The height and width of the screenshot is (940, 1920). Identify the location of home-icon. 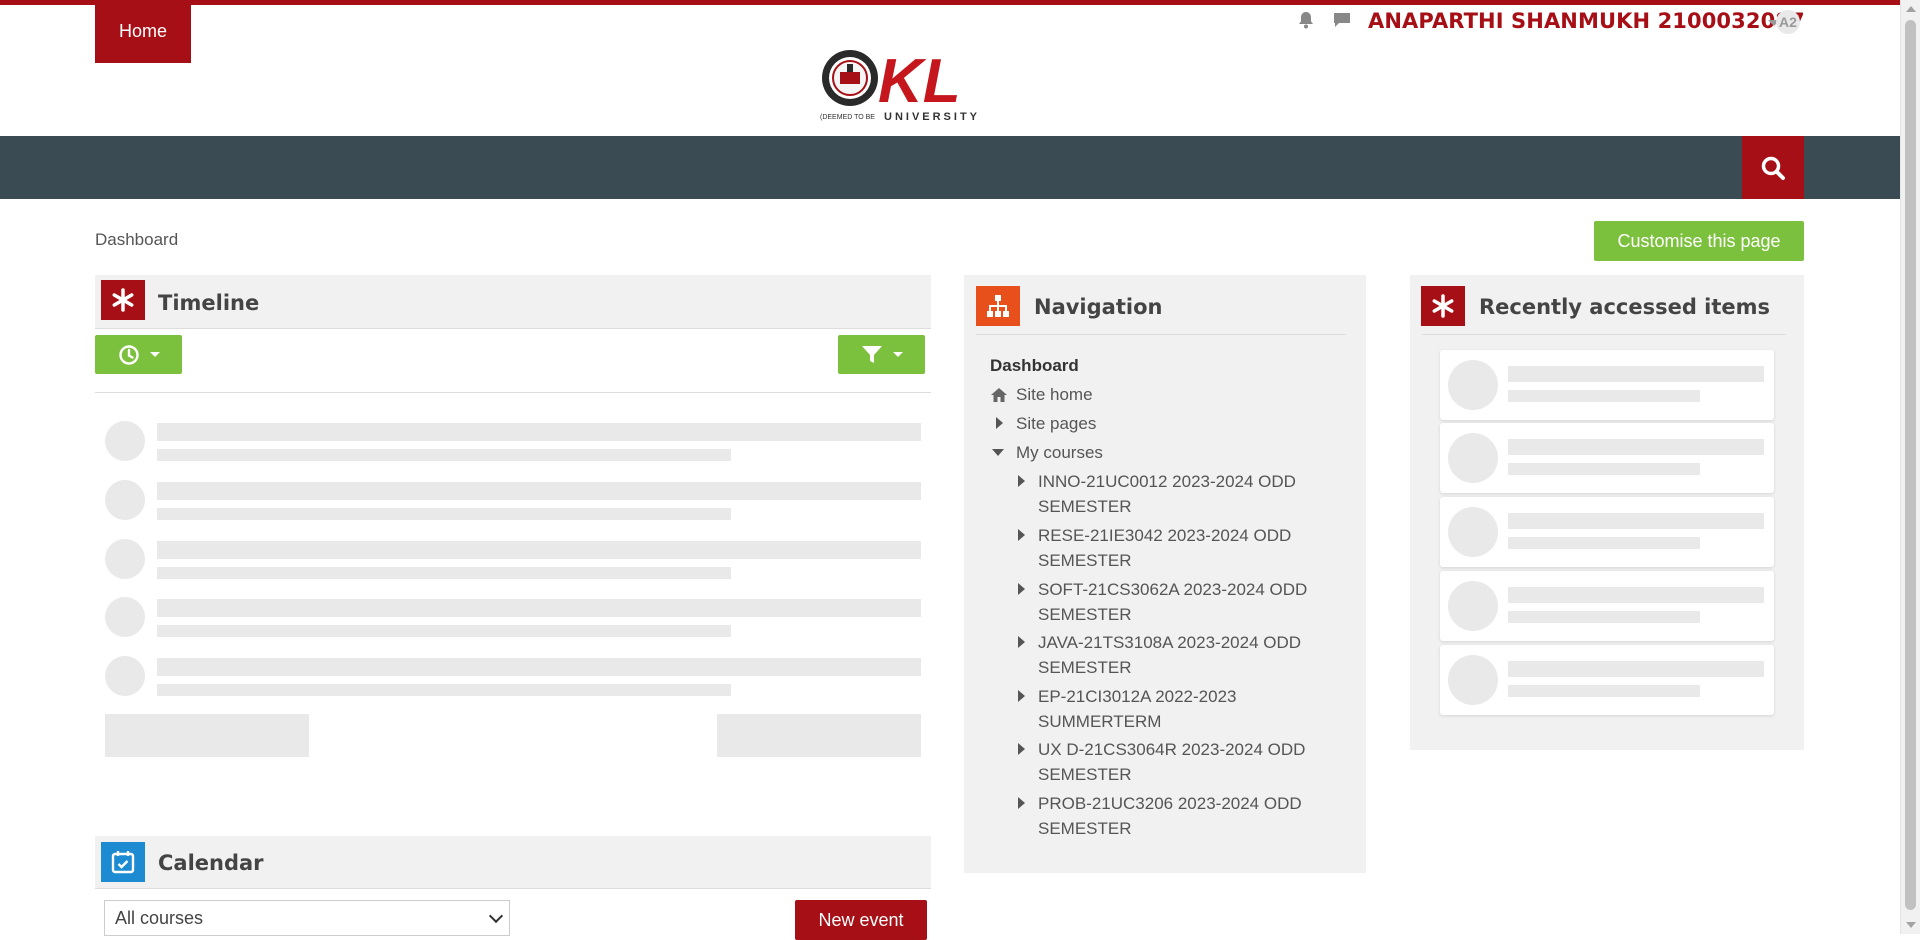
(999, 395).